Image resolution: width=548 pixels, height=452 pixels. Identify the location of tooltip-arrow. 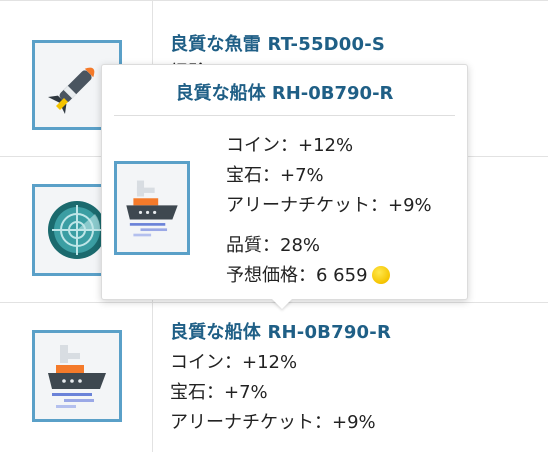
(282, 304).